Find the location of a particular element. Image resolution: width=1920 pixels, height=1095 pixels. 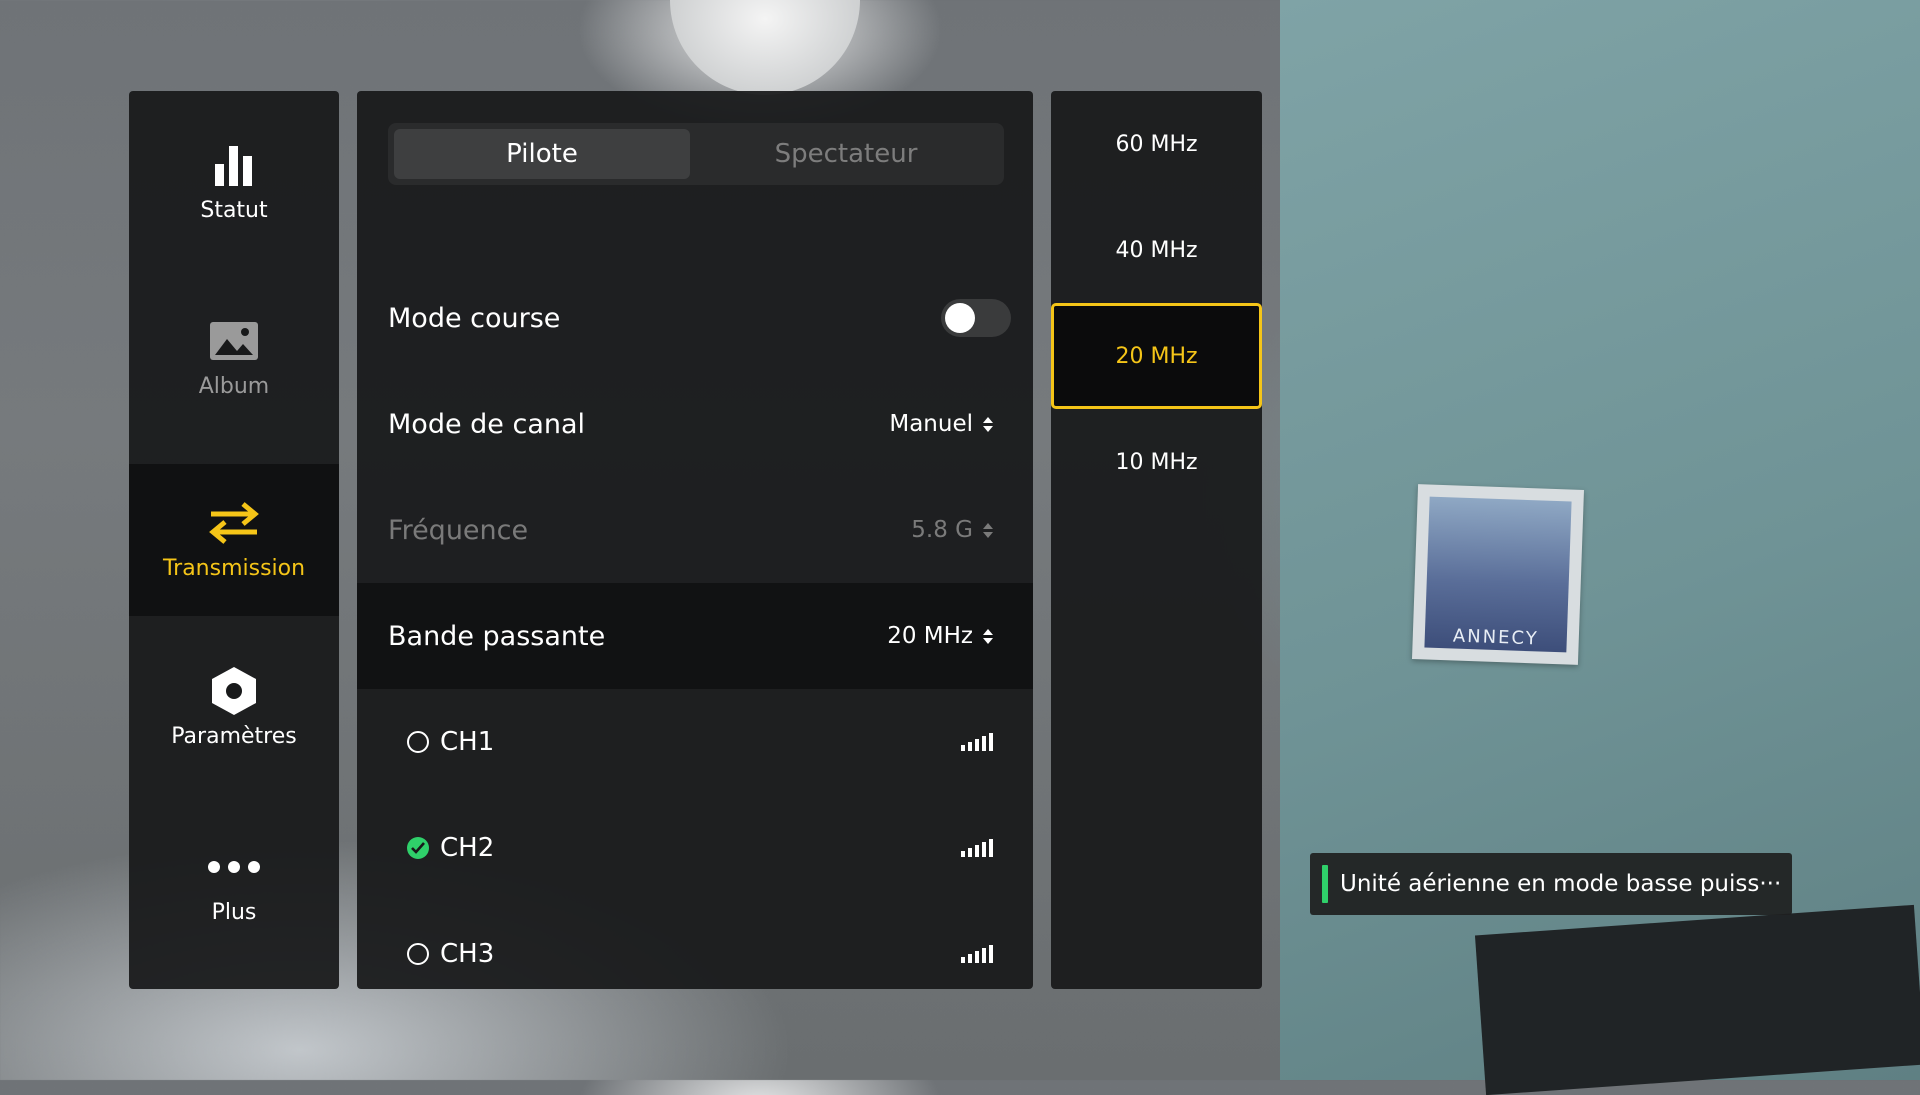

mode-canal-value: Manuel is located at coordinates (931, 424).